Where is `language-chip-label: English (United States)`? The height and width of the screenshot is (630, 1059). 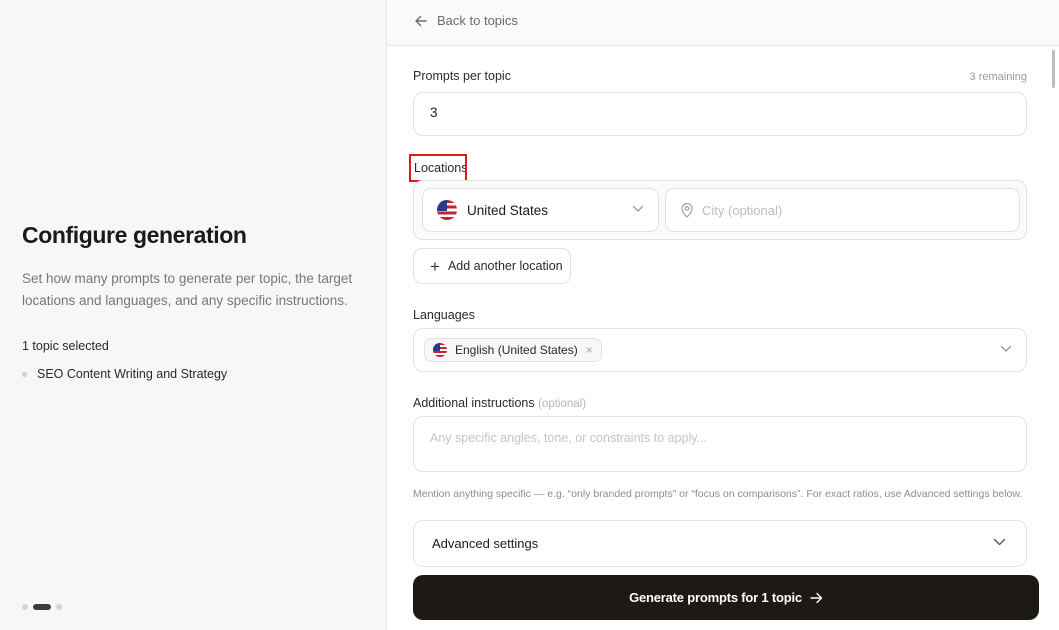 language-chip-label: English (United States) is located at coordinates (516, 350).